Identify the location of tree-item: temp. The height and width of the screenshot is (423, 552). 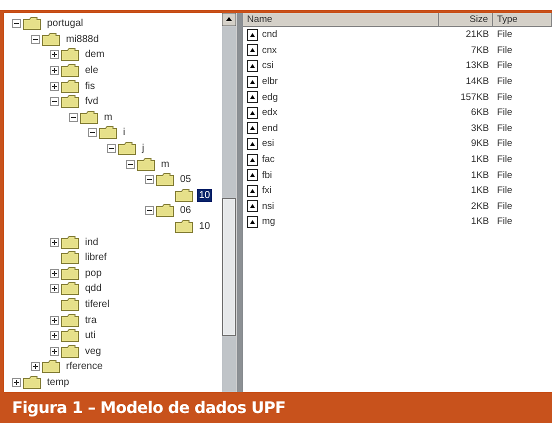
(58, 382).